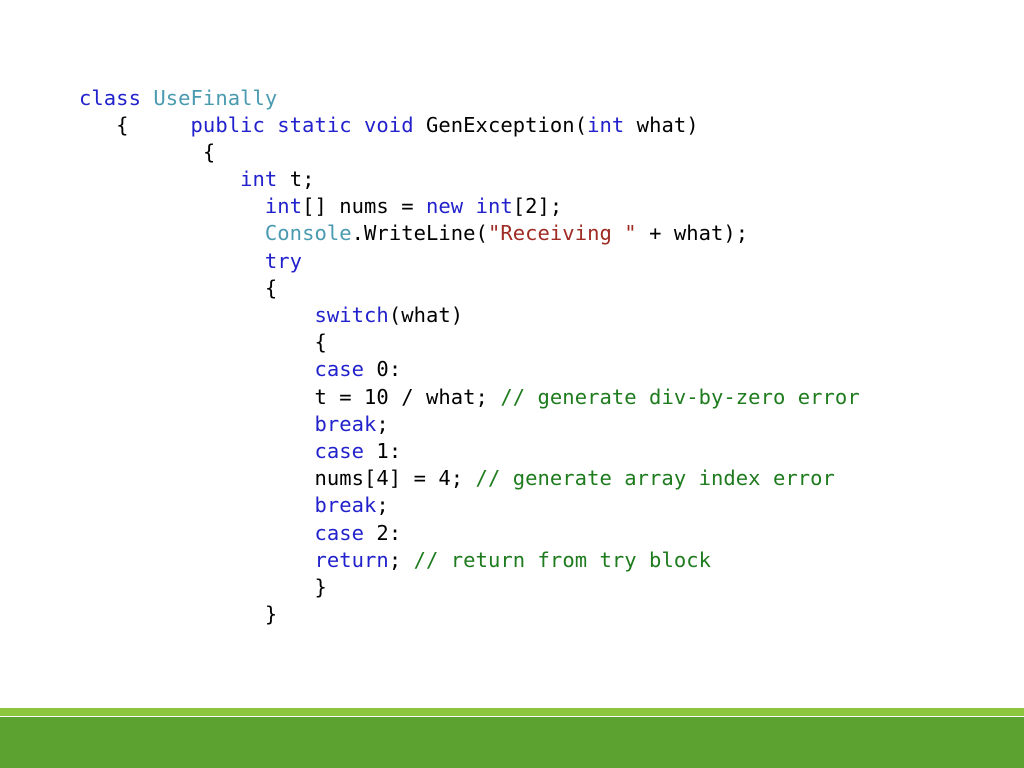 The image size is (1024, 768). What do you see at coordinates (215, 97) in the screenshot?
I see `code-token-type: UseFinally` at bounding box center [215, 97].